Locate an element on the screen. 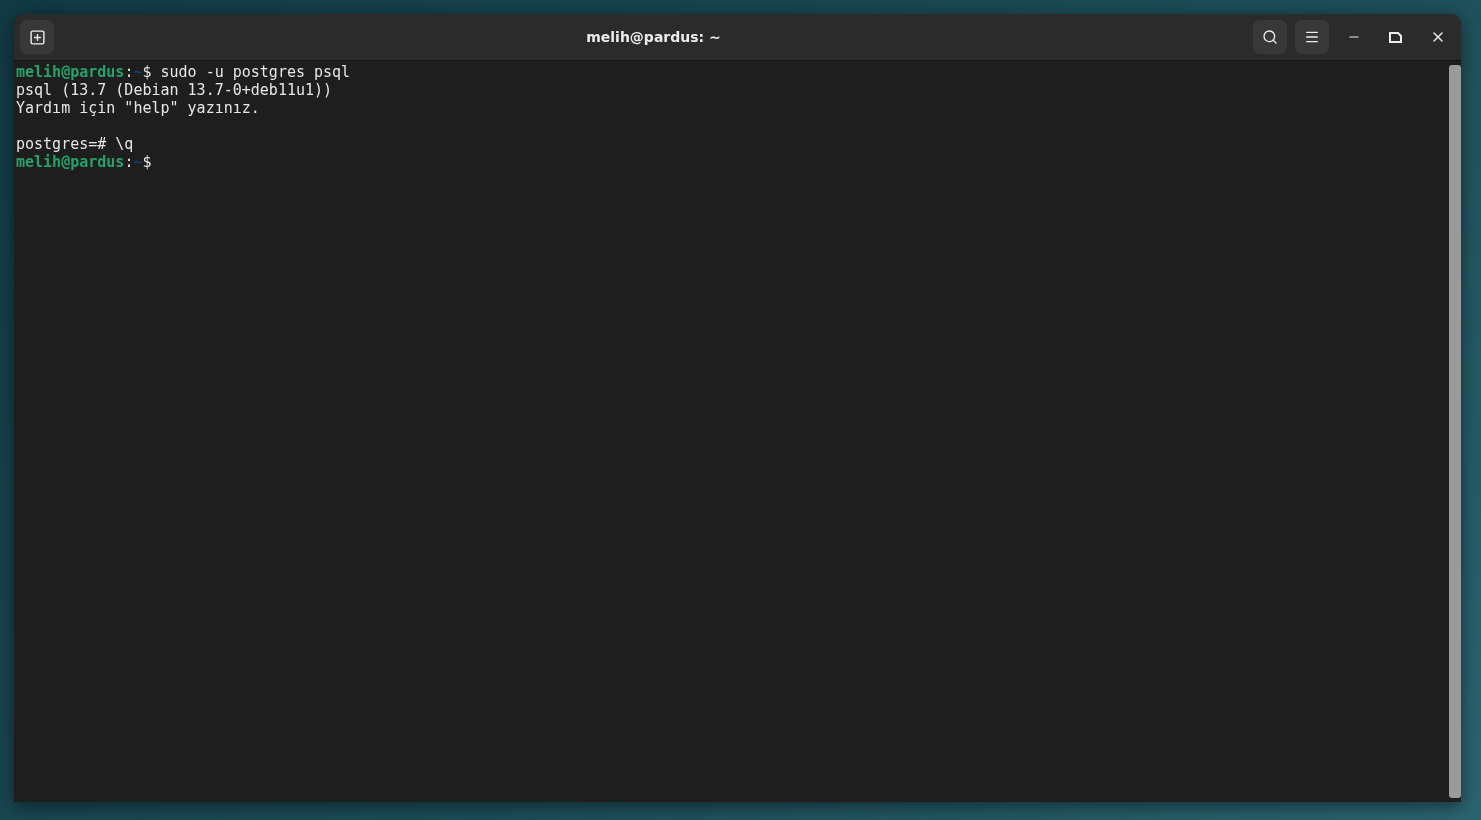 This screenshot has width=1481, height=820. terminal-line: melih@pardus:~$ is located at coordinates (84, 162).